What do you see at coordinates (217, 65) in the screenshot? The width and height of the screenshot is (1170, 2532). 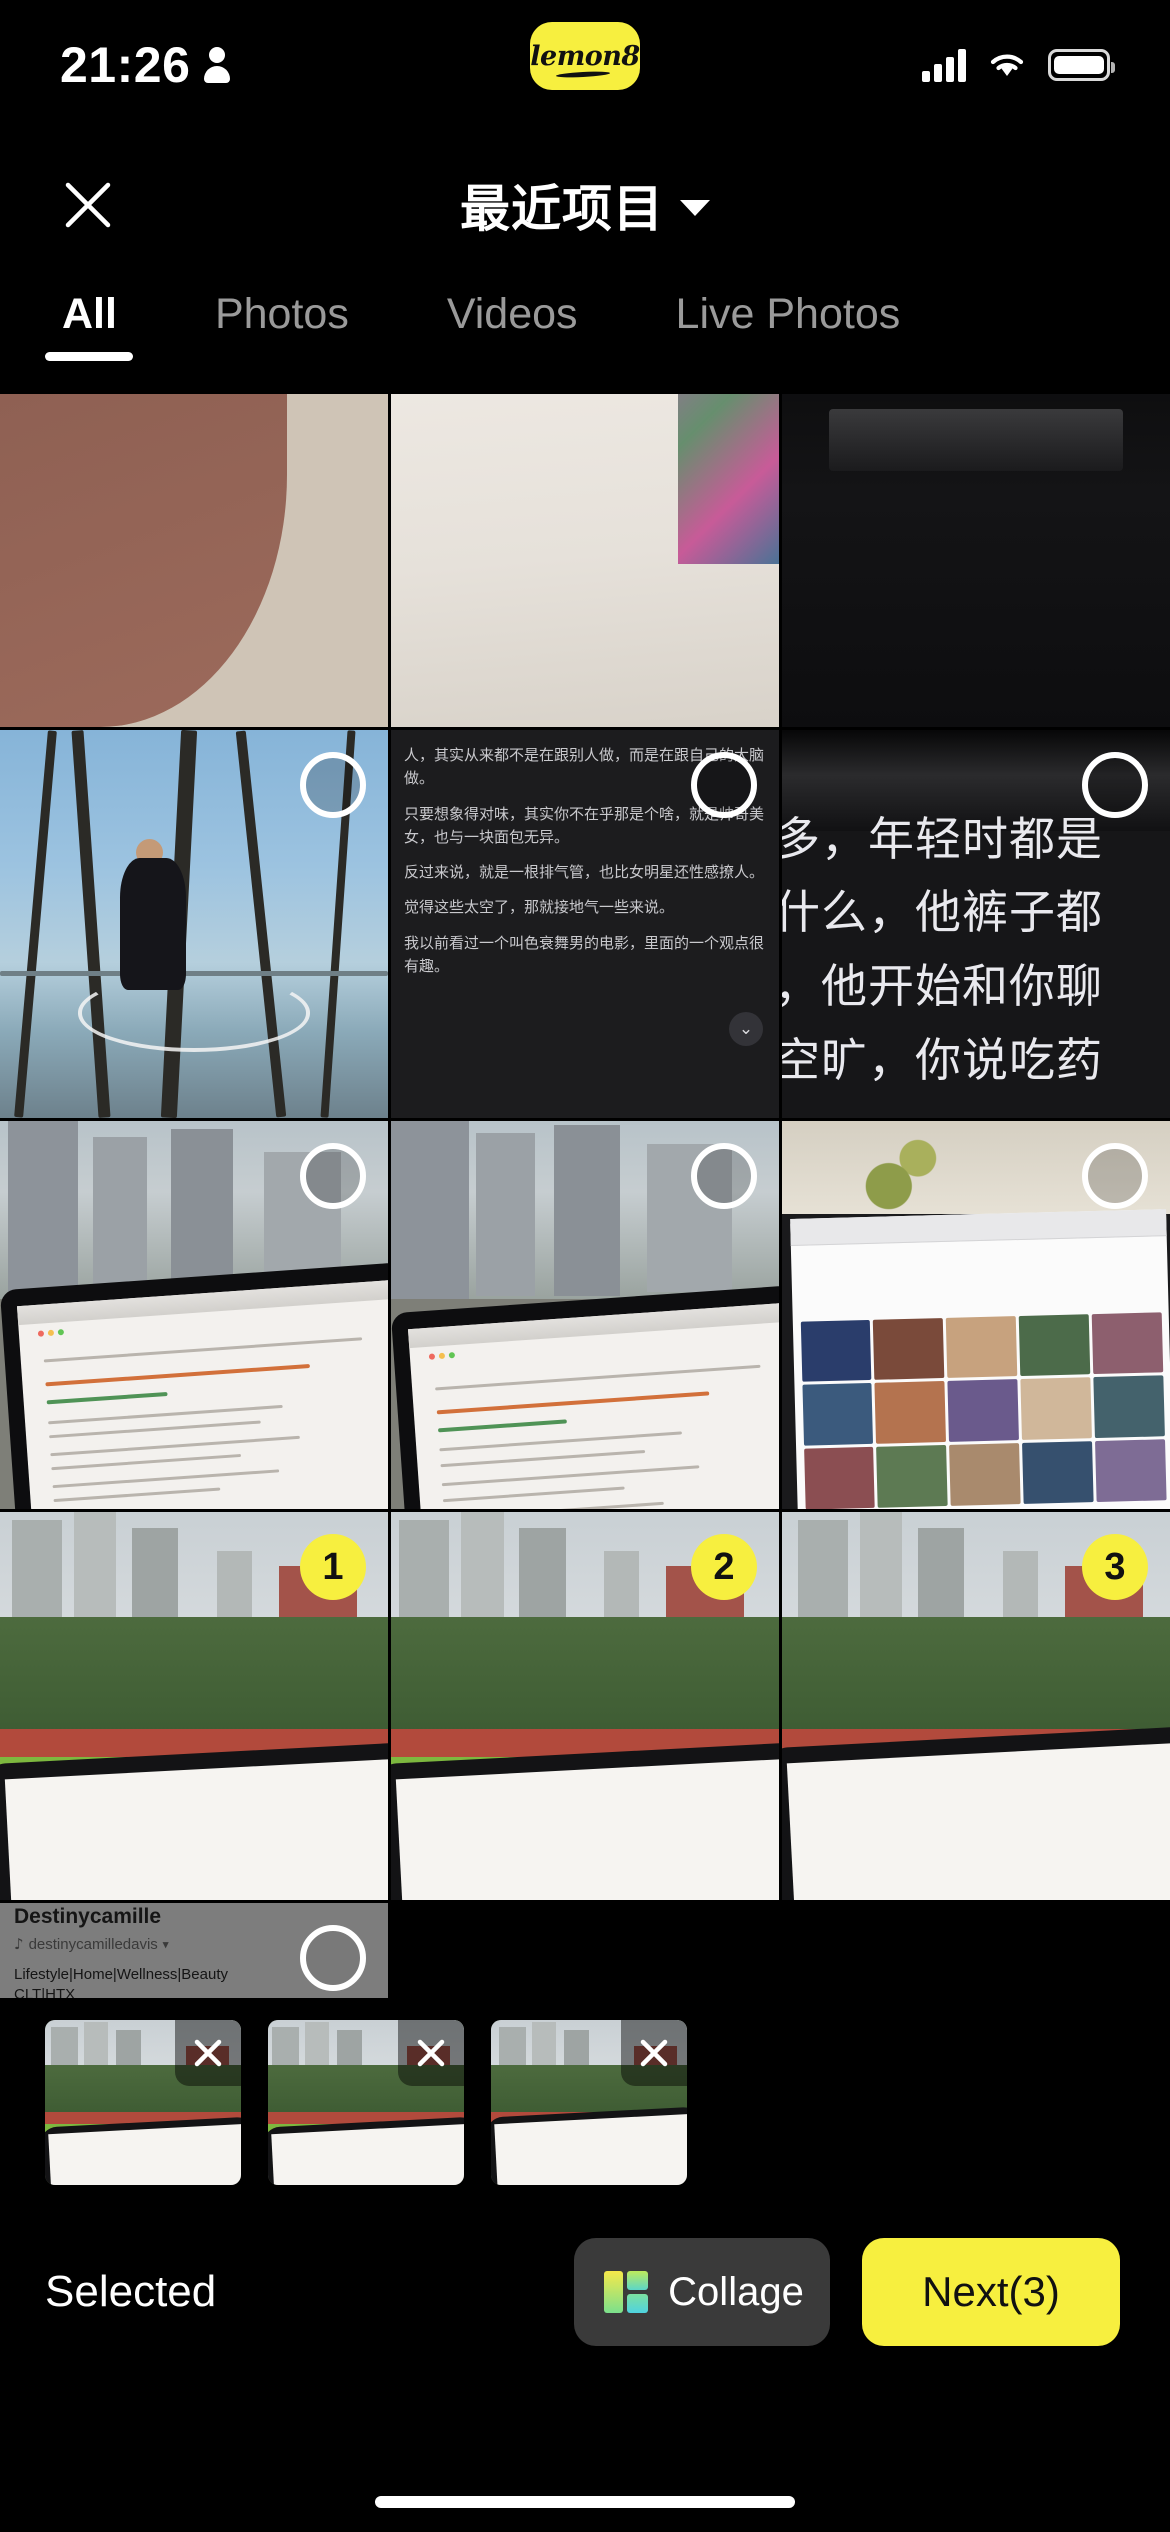 I see `person-icon` at bounding box center [217, 65].